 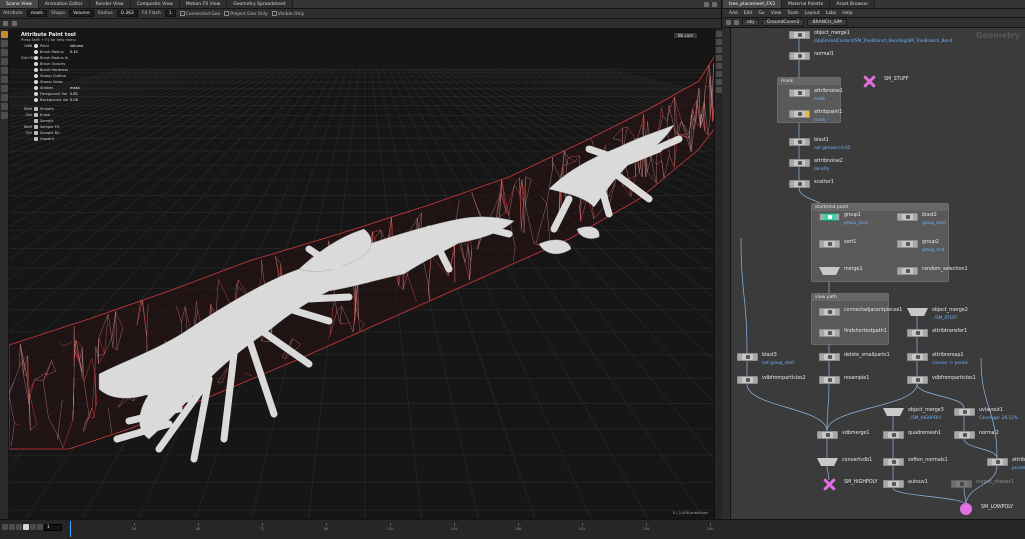 I want to click on netbox-view-path: view path, so click(x=850, y=319).